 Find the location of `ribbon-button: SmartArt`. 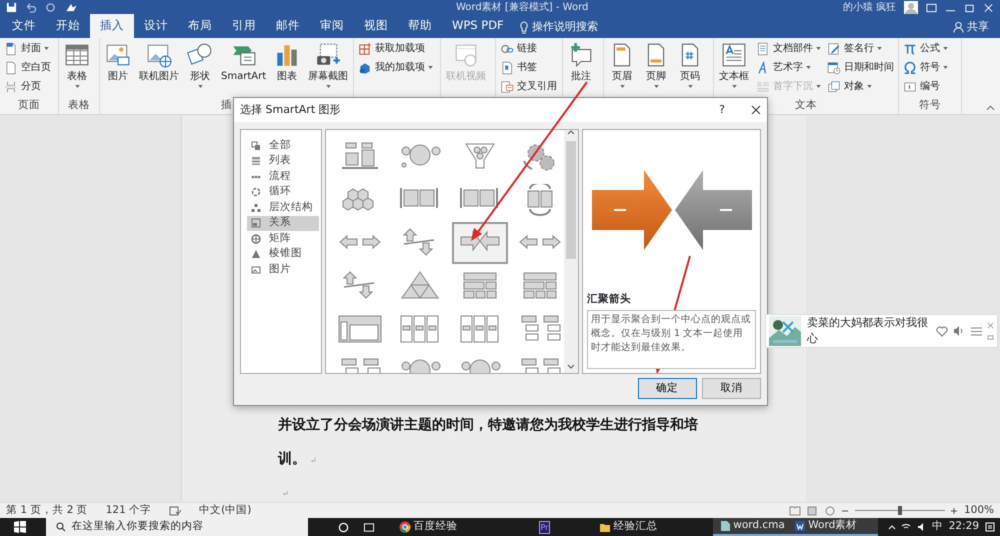

ribbon-button: SmartArt is located at coordinates (243, 63).